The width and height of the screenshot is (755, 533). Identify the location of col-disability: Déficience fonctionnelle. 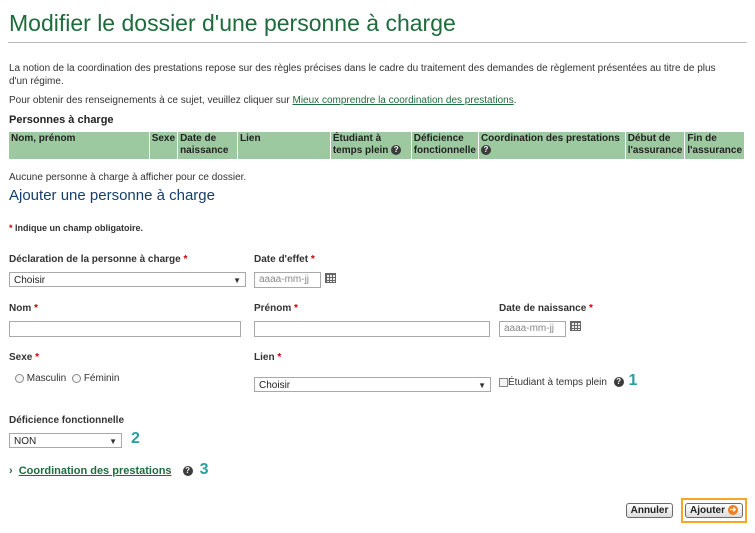
(444, 145).